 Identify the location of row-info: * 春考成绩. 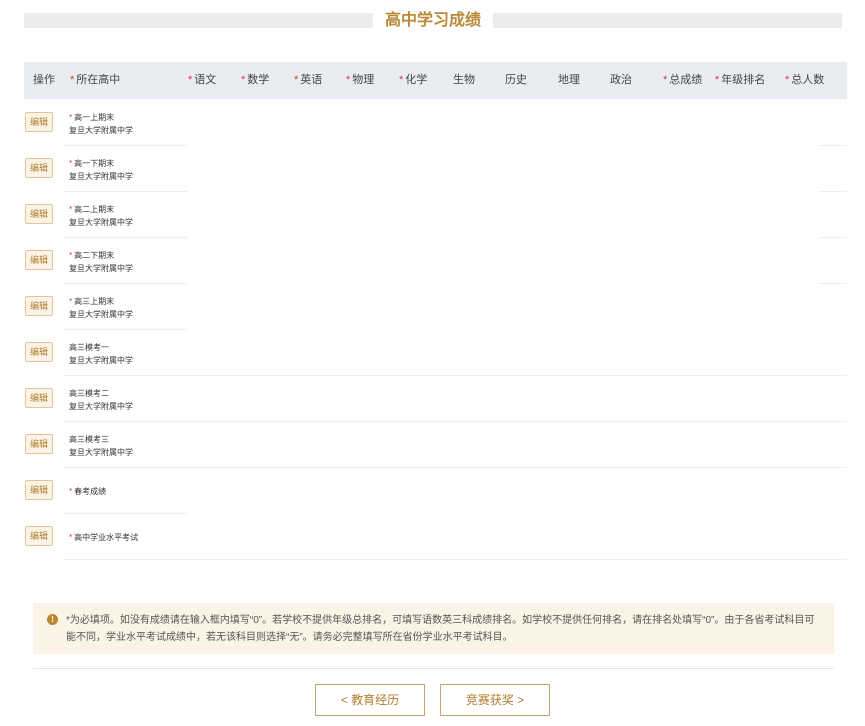
(87, 491).